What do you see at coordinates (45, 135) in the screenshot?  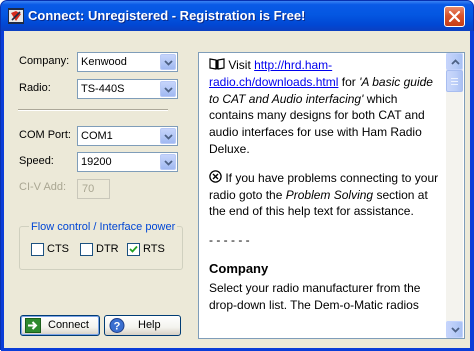 I see `com-port-label: COM Port:` at bounding box center [45, 135].